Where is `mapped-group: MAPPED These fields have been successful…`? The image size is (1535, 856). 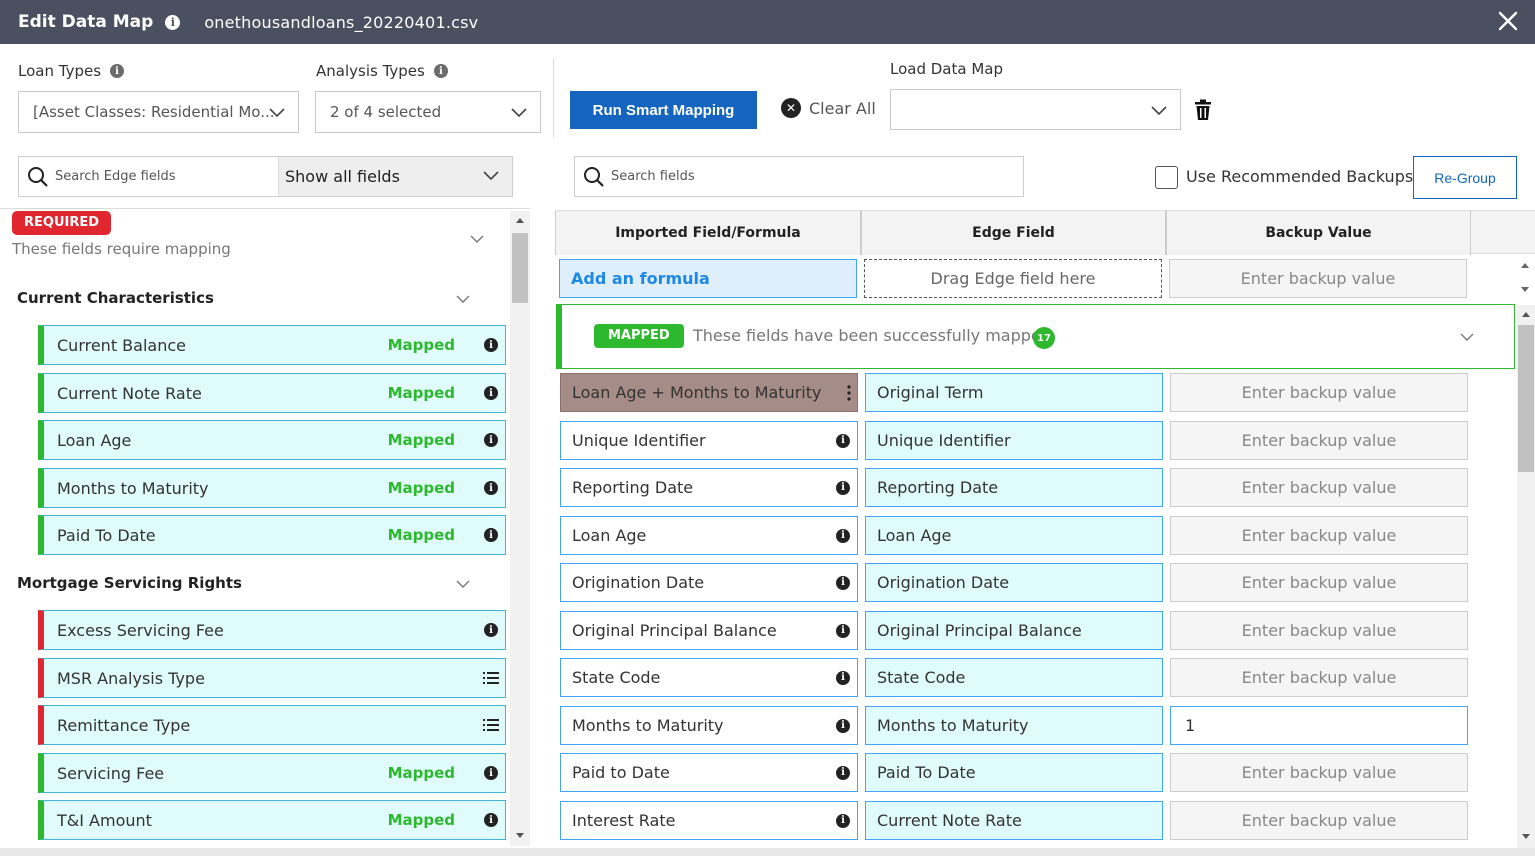
mapped-group: MAPPED These fields have been successful… is located at coordinates (1035, 336).